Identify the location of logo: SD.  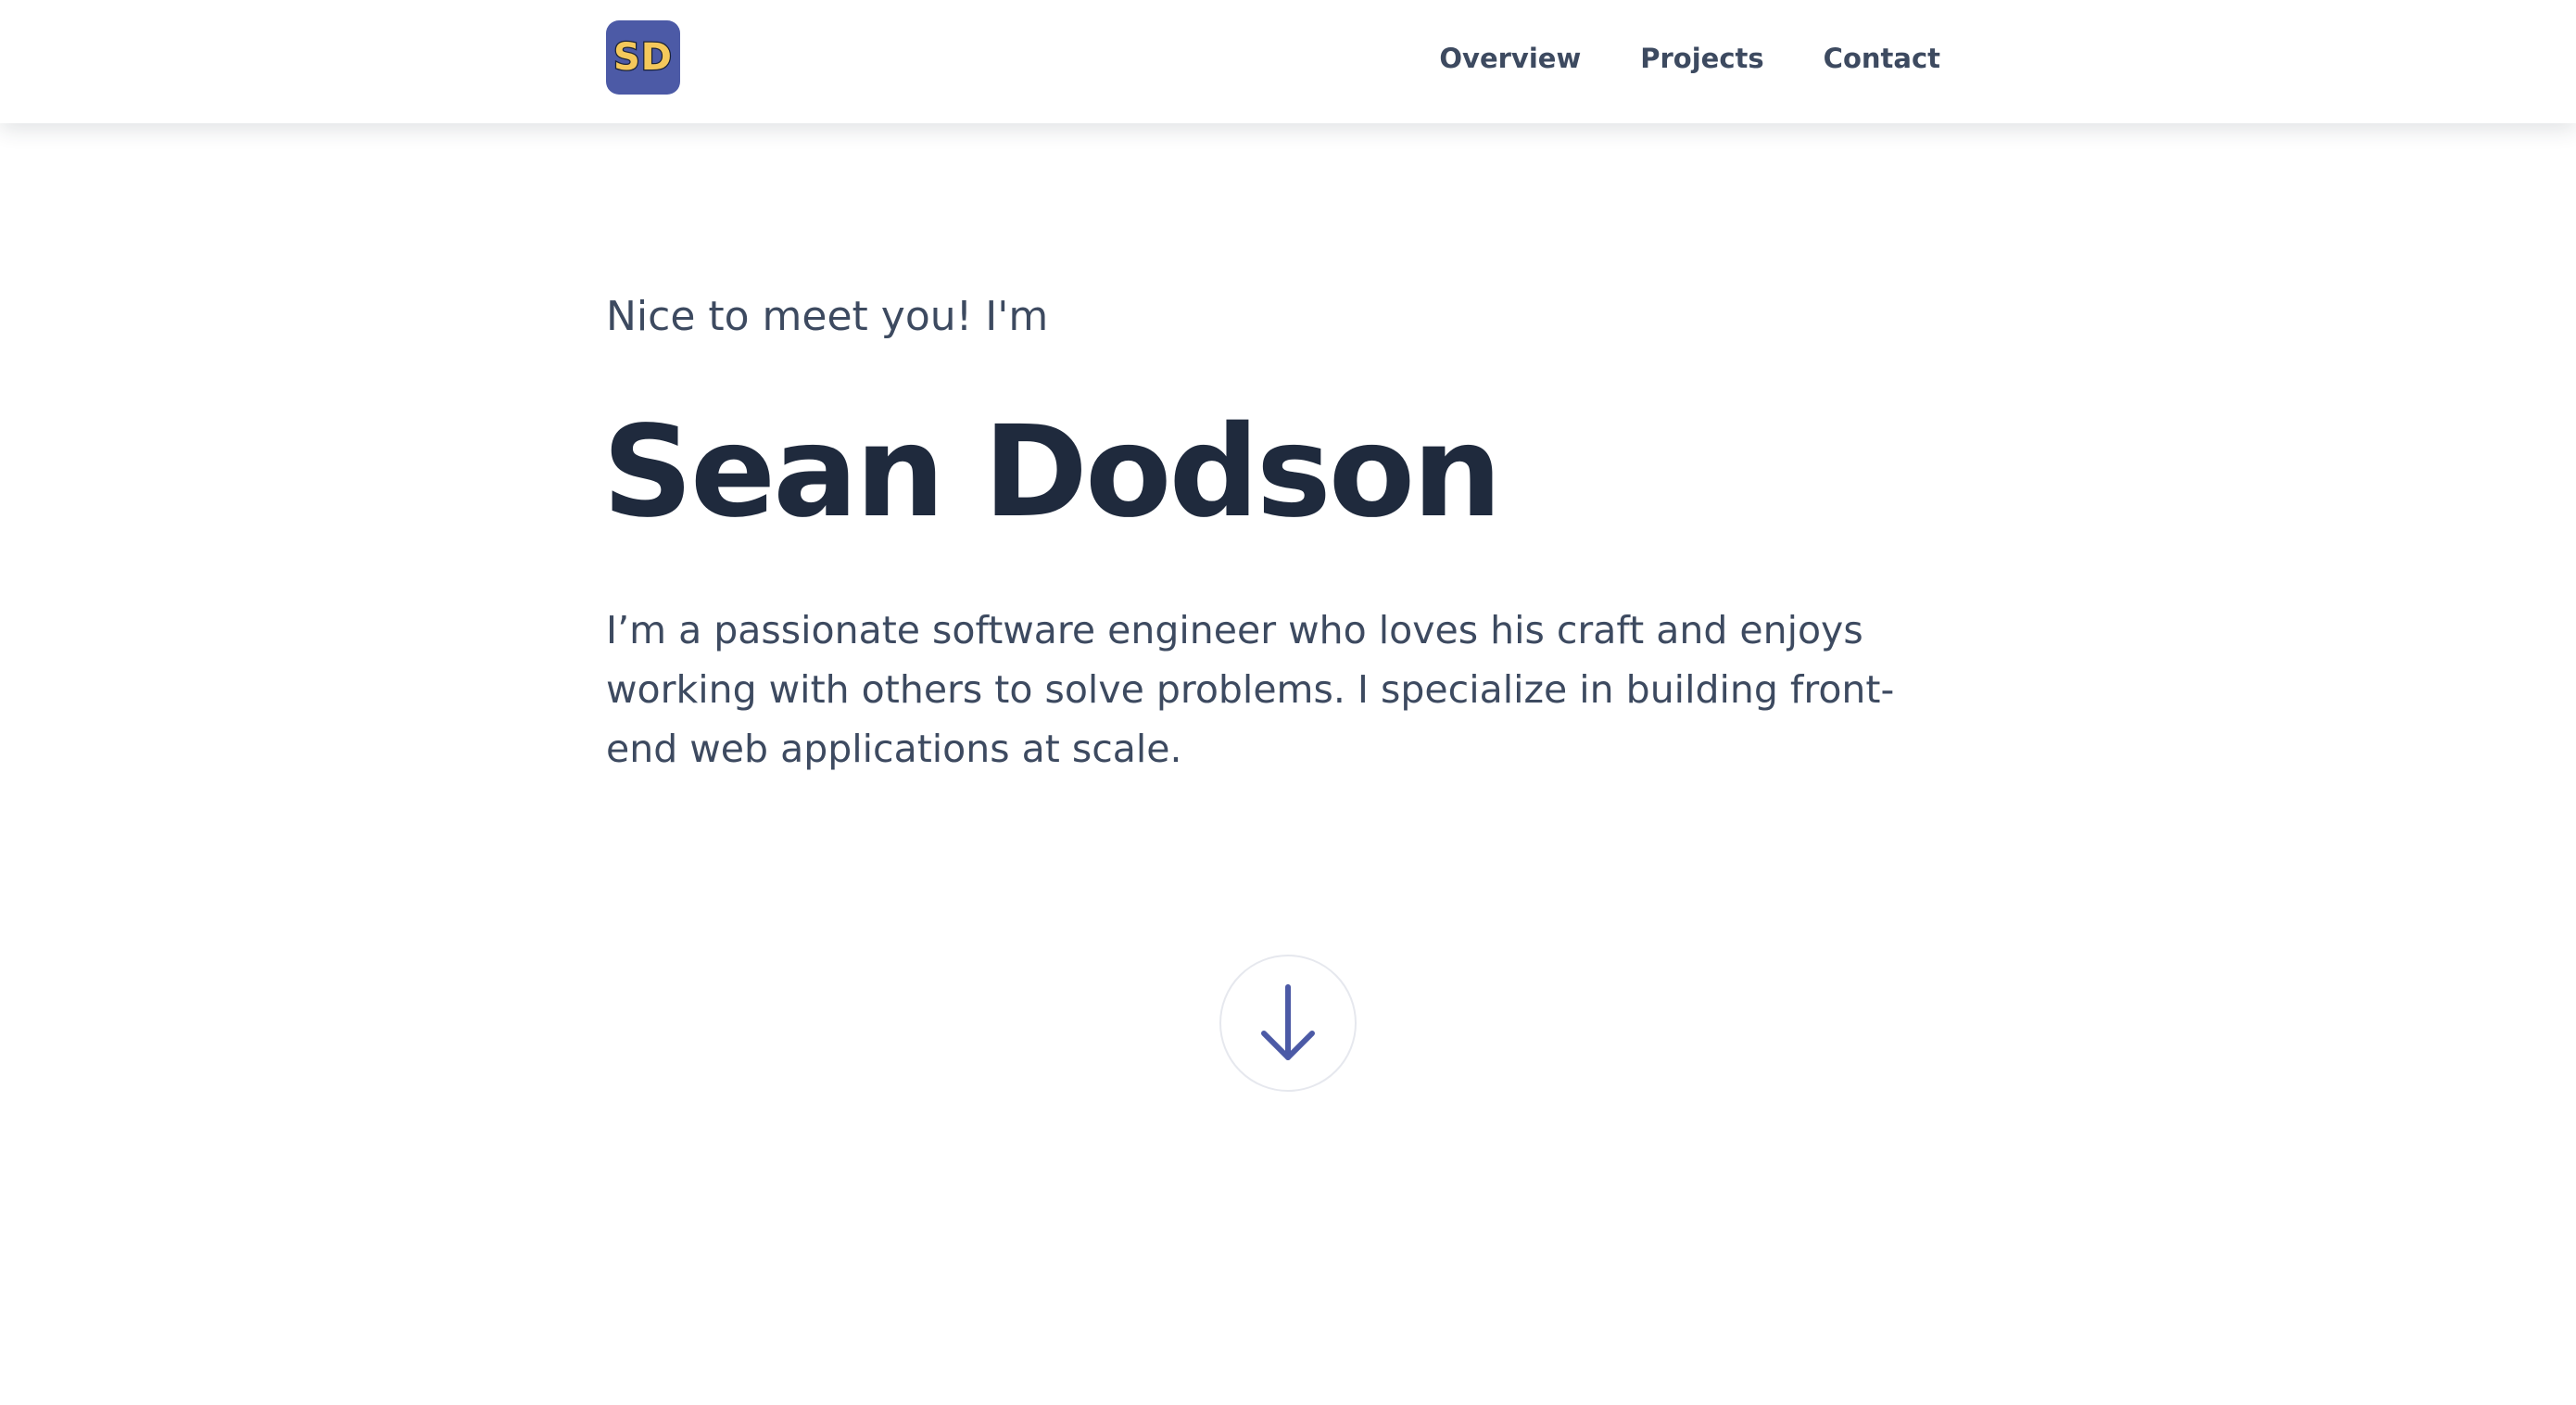
(643, 57).